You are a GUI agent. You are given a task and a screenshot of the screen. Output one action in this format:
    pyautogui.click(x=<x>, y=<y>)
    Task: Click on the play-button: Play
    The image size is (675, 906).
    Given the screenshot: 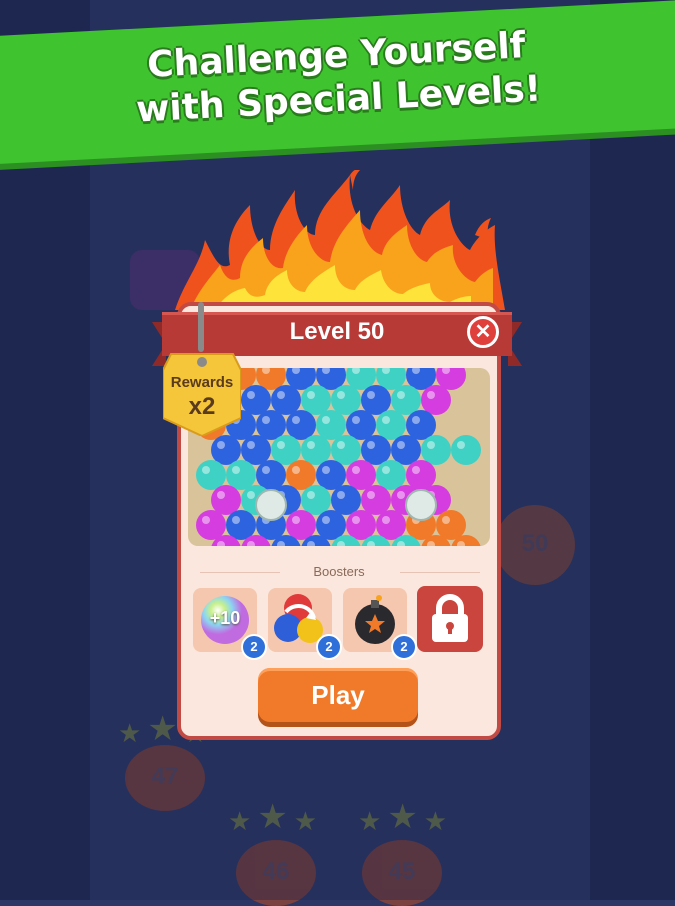 What is the action you would take?
    pyautogui.click(x=338, y=695)
    